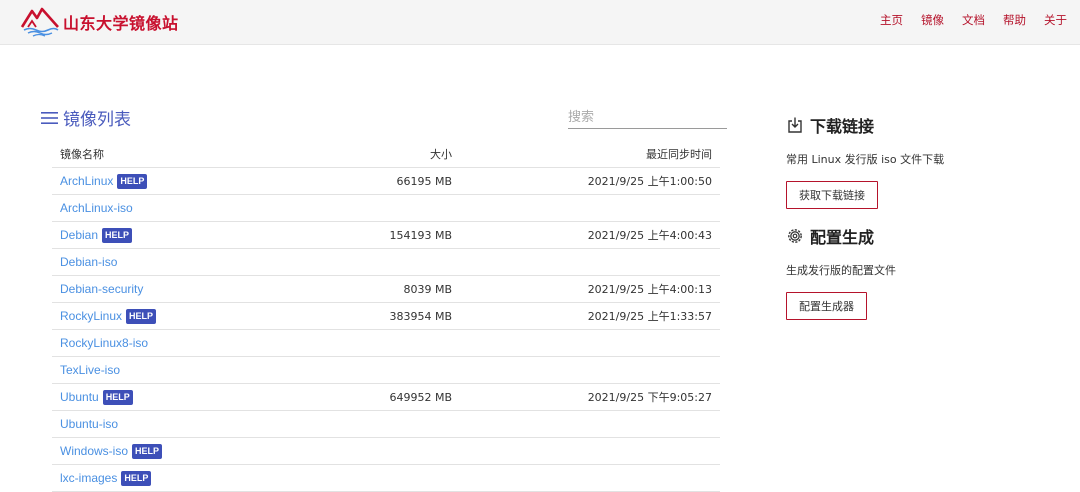  I want to click on column-header-time: 最近同步时间, so click(590, 154).